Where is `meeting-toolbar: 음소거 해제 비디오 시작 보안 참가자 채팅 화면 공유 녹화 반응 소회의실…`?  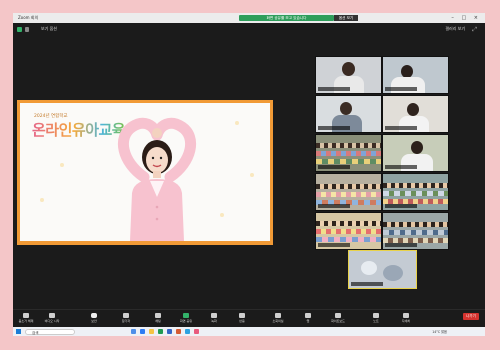 meeting-toolbar: 음소거 해제 비디오 시작 보안 참가자 채팅 화면 공유 녹화 반응 소회의실… is located at coordinates (249, 318).